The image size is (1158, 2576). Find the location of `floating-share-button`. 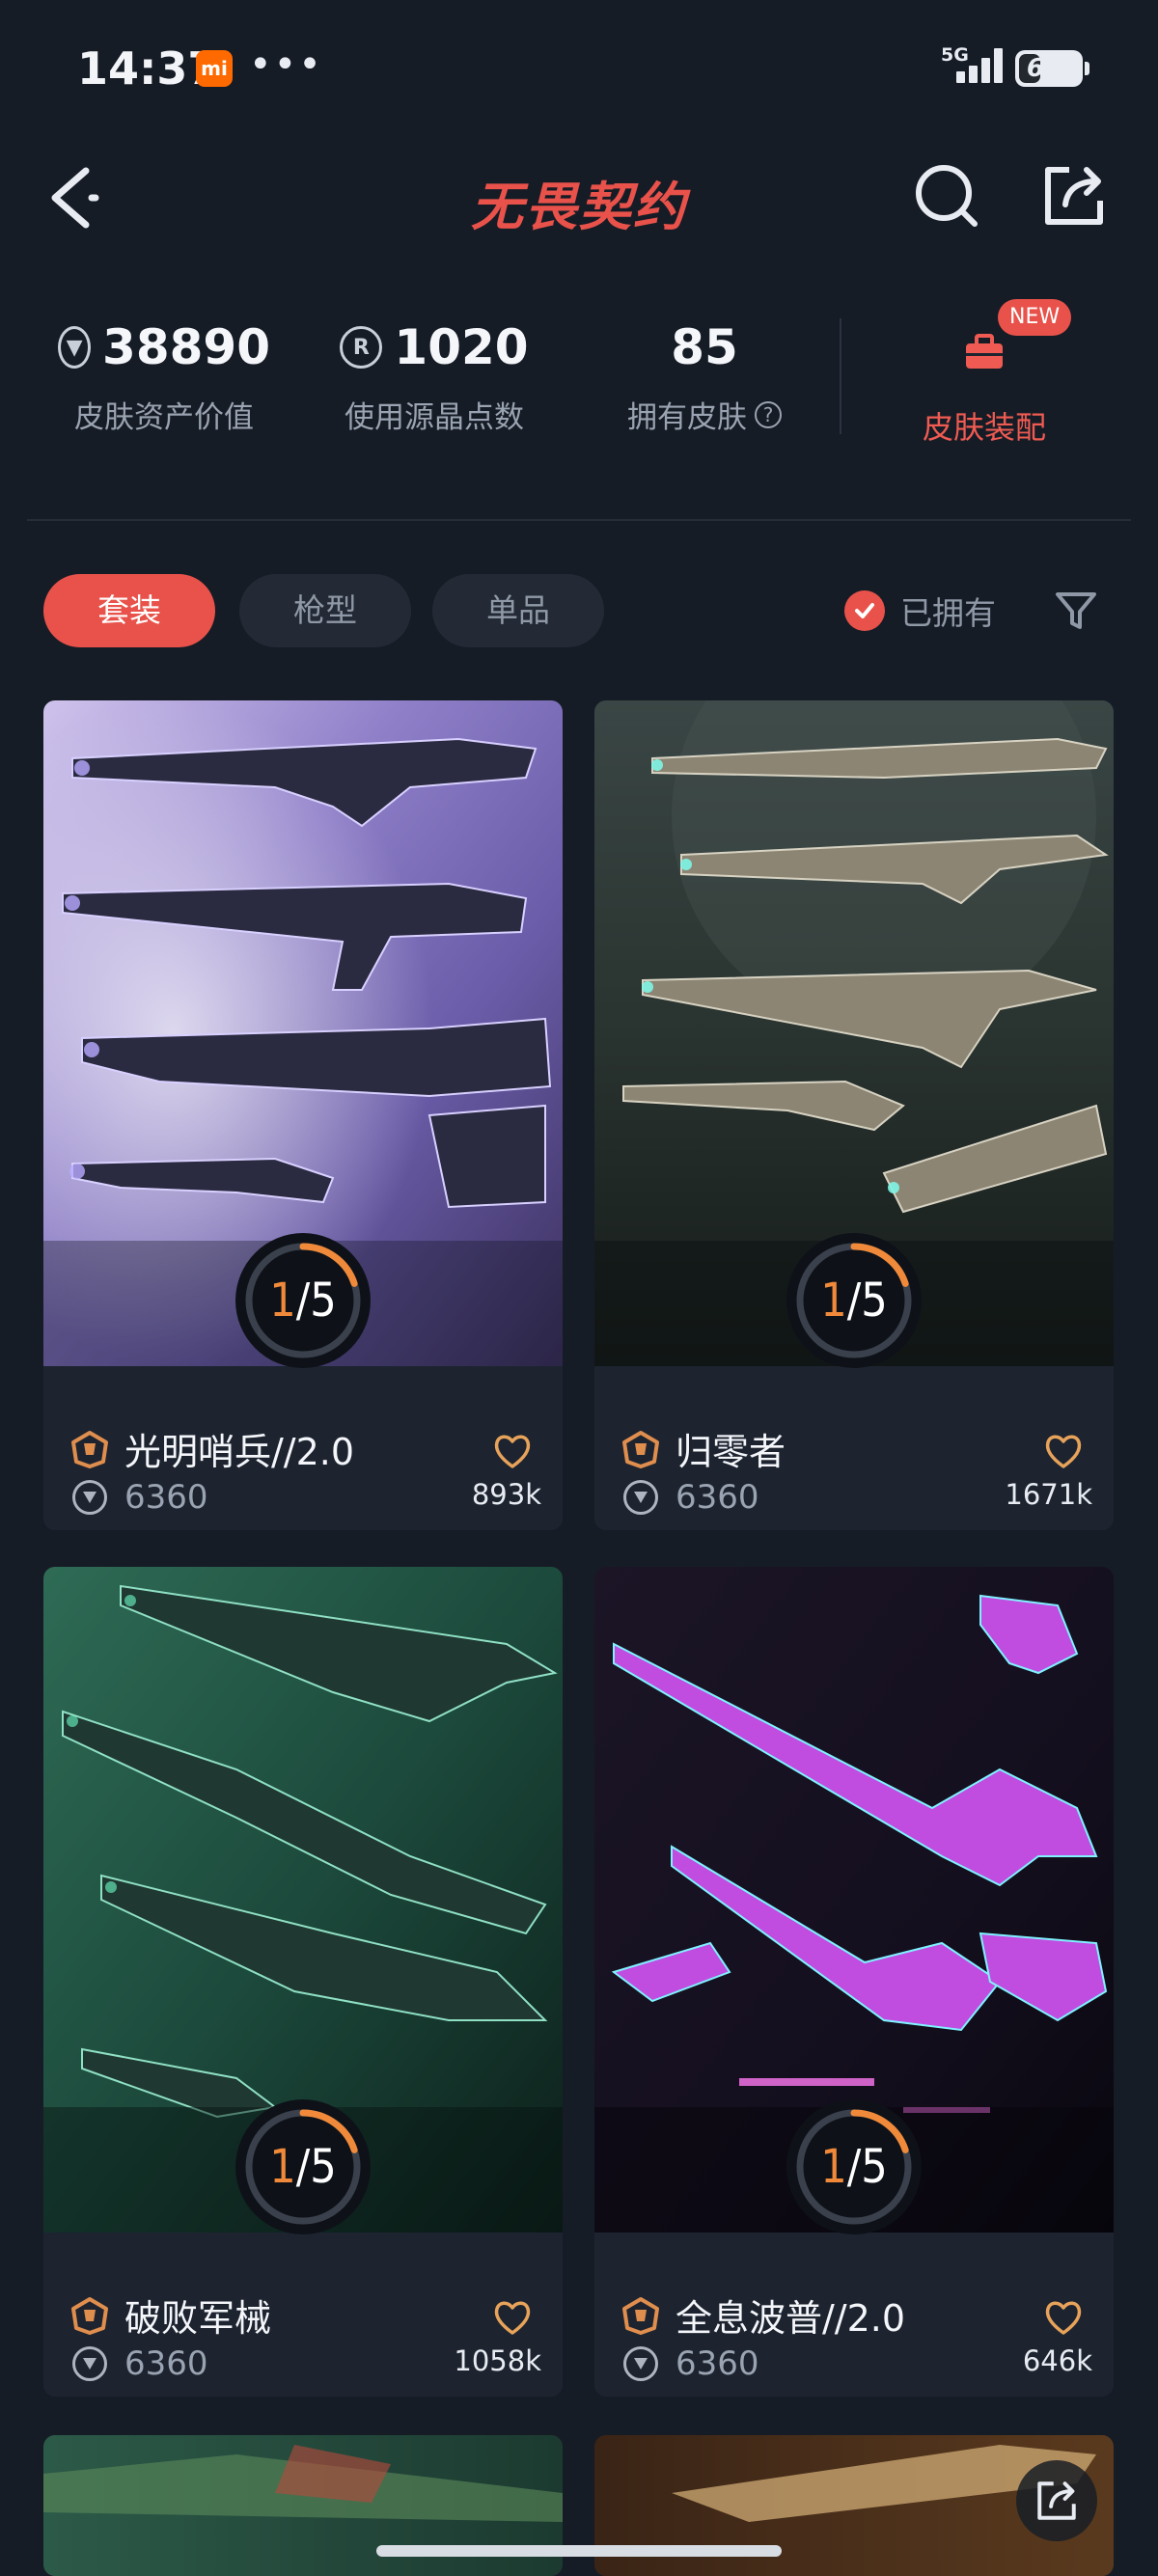

floating-share-button is located at coordinates (1056, 2500).